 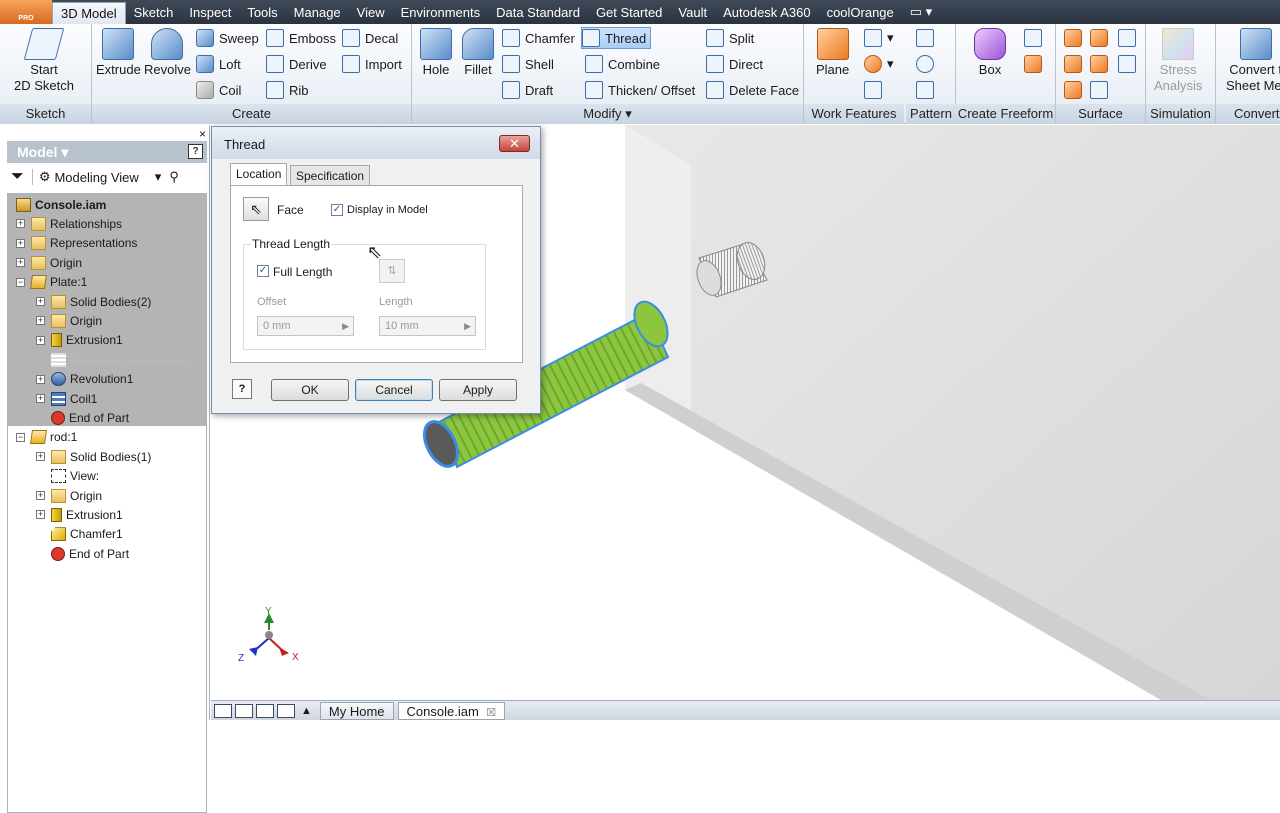 What do you see at coordinates (766, 12) in the screenshot?
I see `tab-autodesk-a360: Autodesk A360` at bounding box center [766, 12].